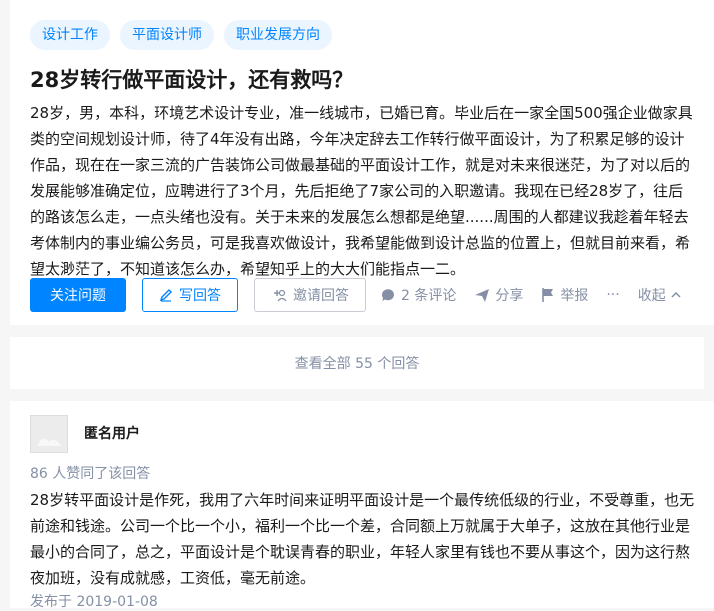 Image resolution: width=714 pixels, height=611 pixels. Describe the element at coordinates (651, 296) in the screenshot. I see `collapse-label: 收起` at that location.